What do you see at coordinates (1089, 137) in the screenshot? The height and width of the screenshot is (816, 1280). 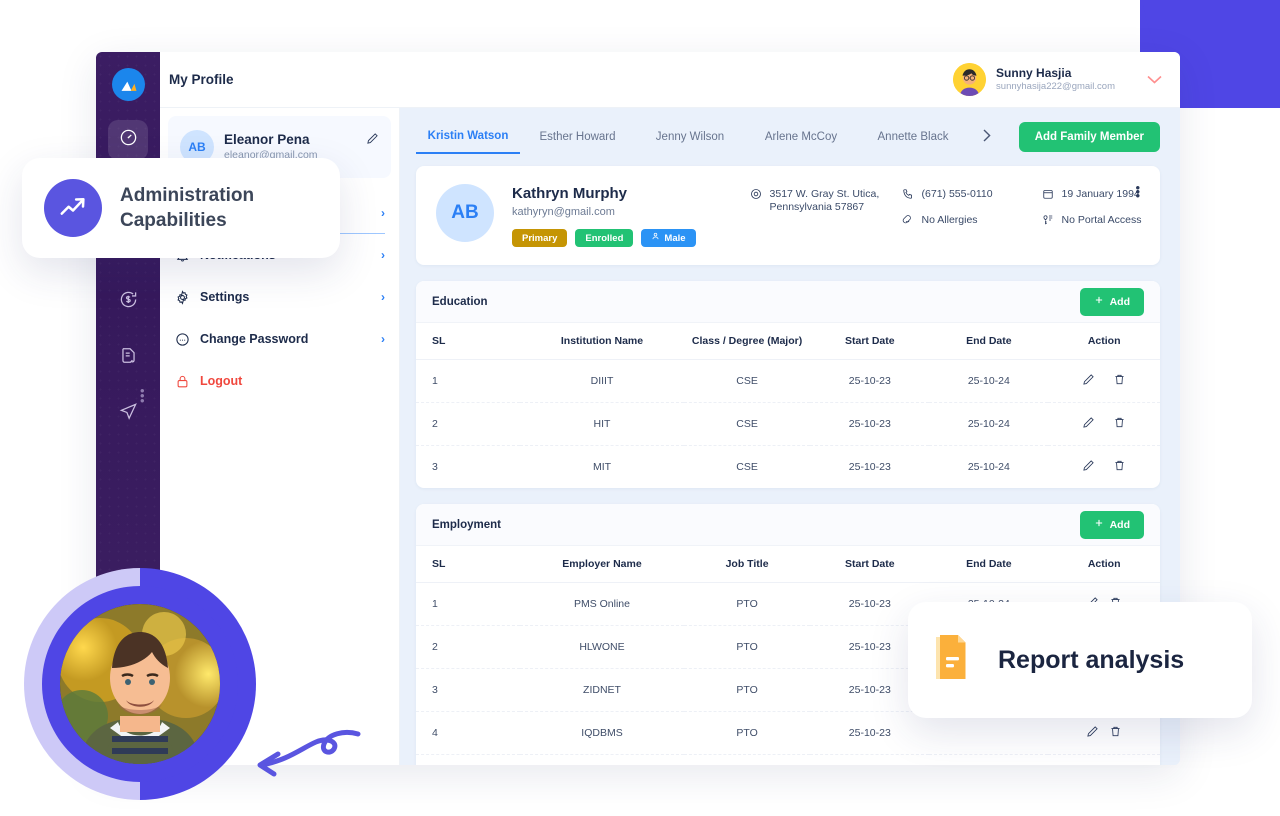 I see `add-family-member-button: Add Family Member` at bounding box center [1089, 137].